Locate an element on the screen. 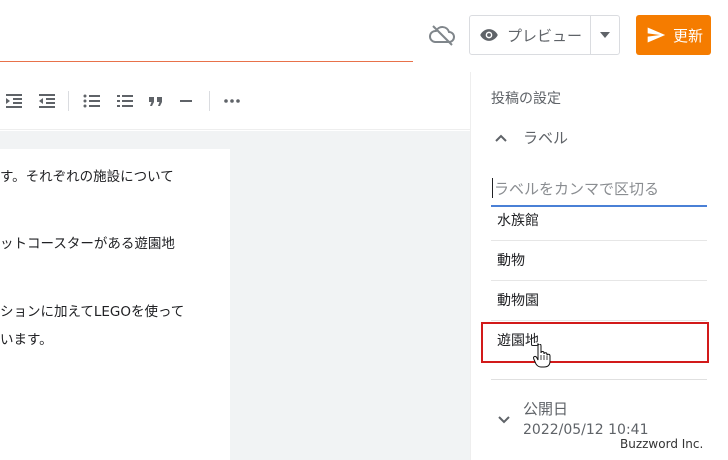 The image size is (728, 460). publish-date-value: 2022/05/12 10:41 is located at coordinates (586, 430).